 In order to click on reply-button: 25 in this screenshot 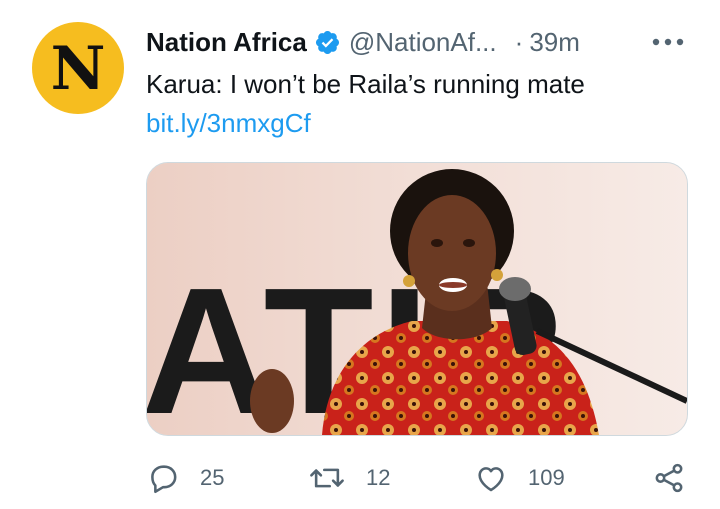, I will do `click(185, 478)`.